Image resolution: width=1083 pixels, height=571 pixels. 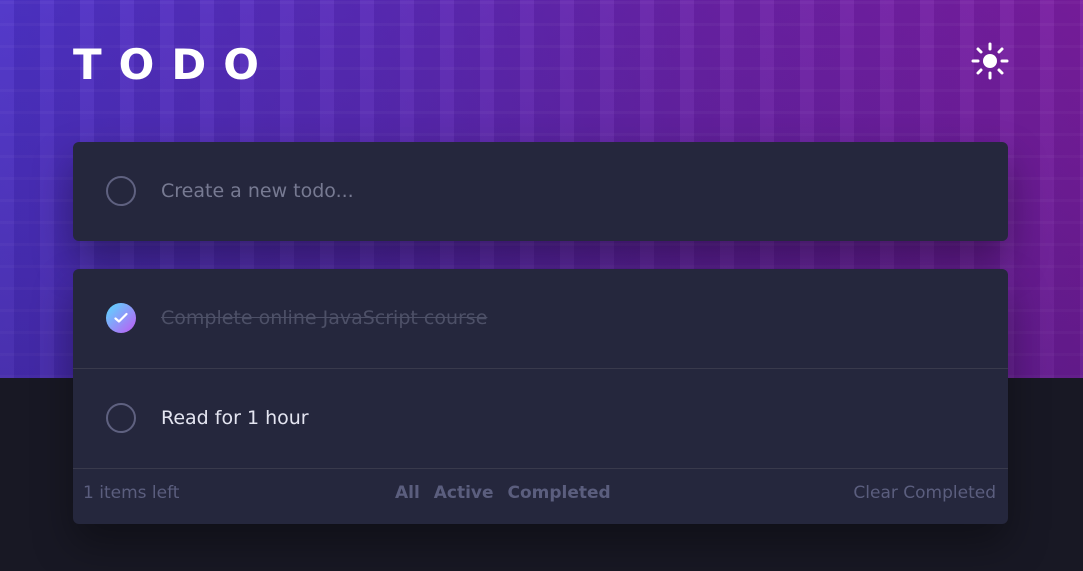 I want to click on create-todo-panel, so click(x=540, y=191).